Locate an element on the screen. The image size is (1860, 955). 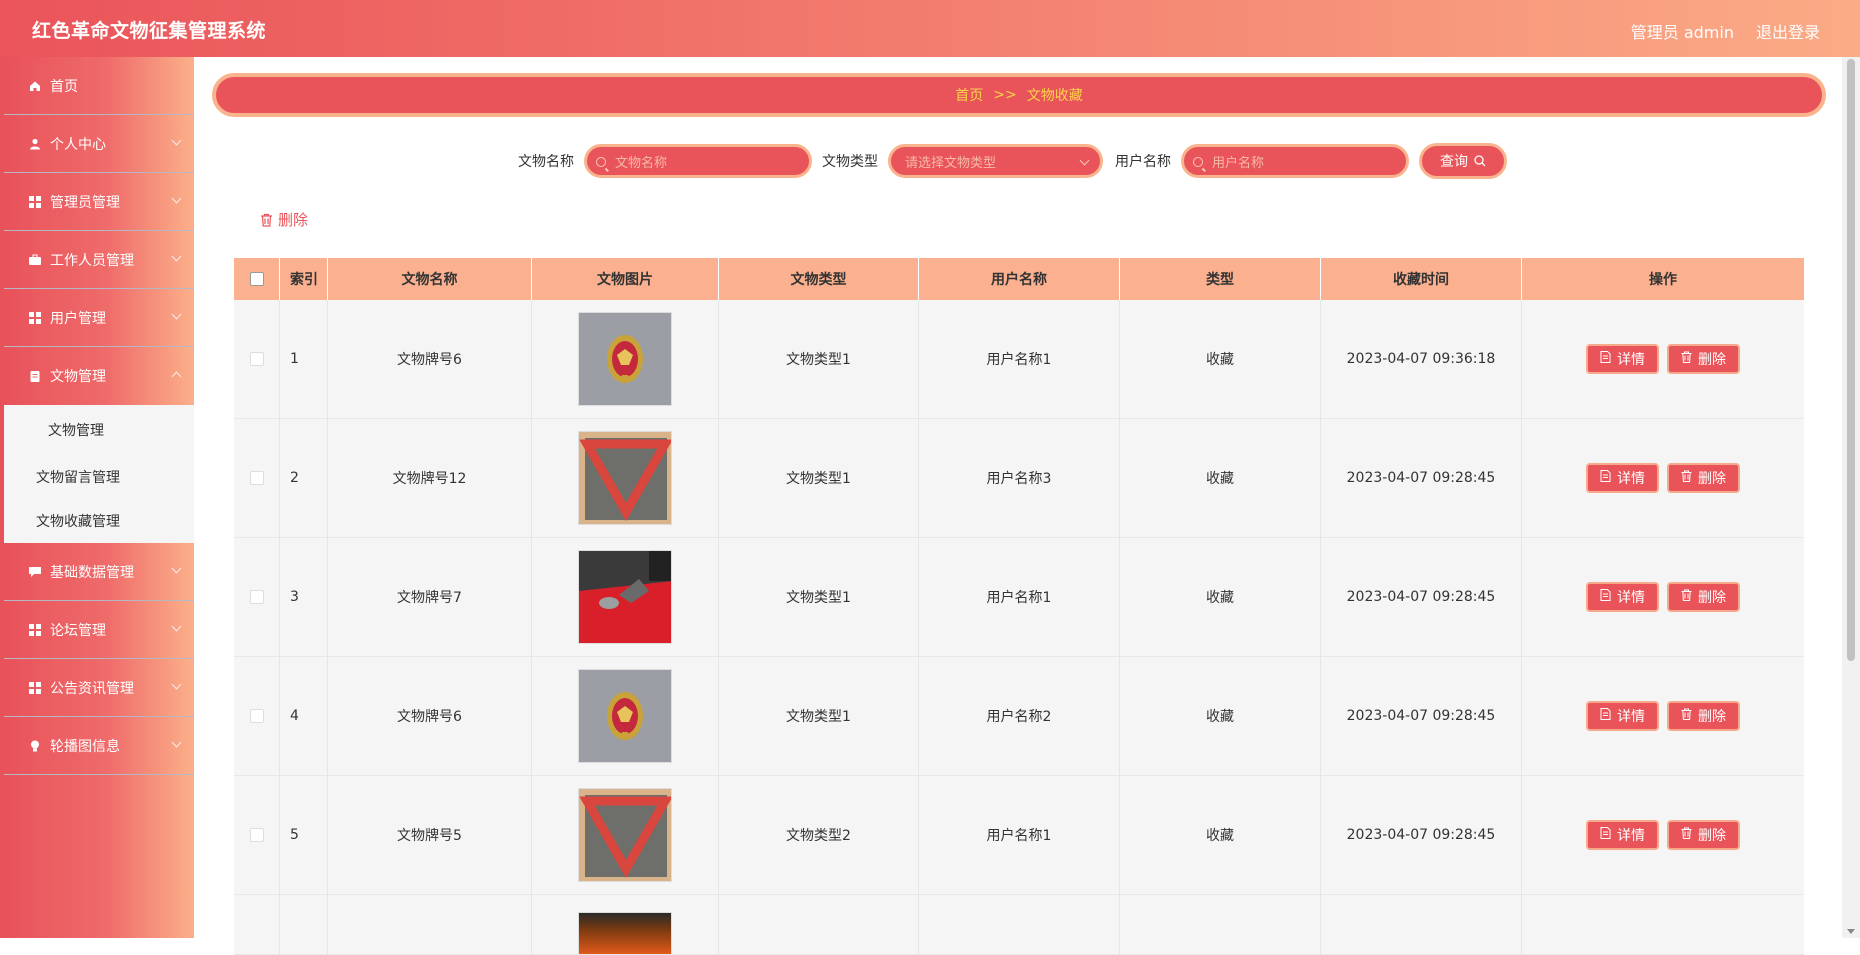
cell-actions: 详情 删除 is located at coordinates (1663, 359).